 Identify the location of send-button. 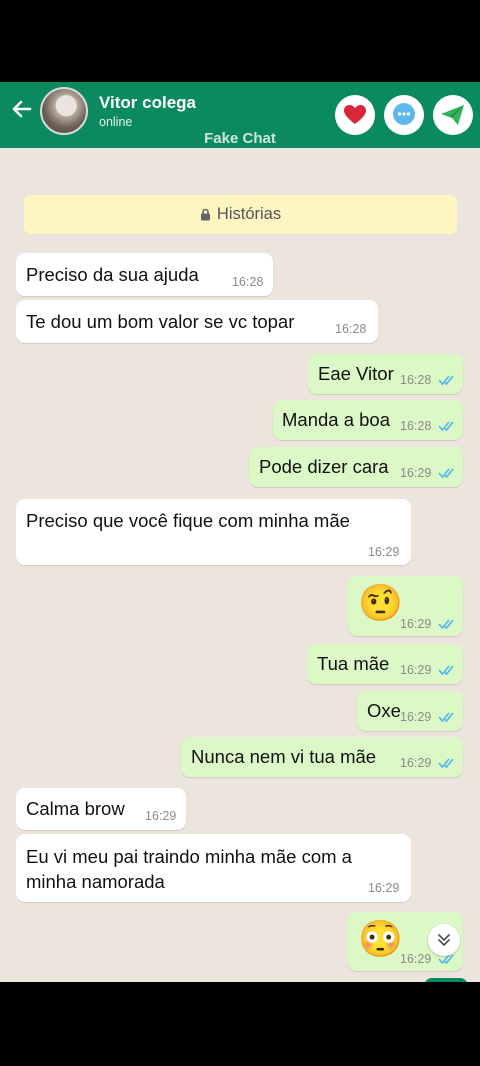
(453, 115).